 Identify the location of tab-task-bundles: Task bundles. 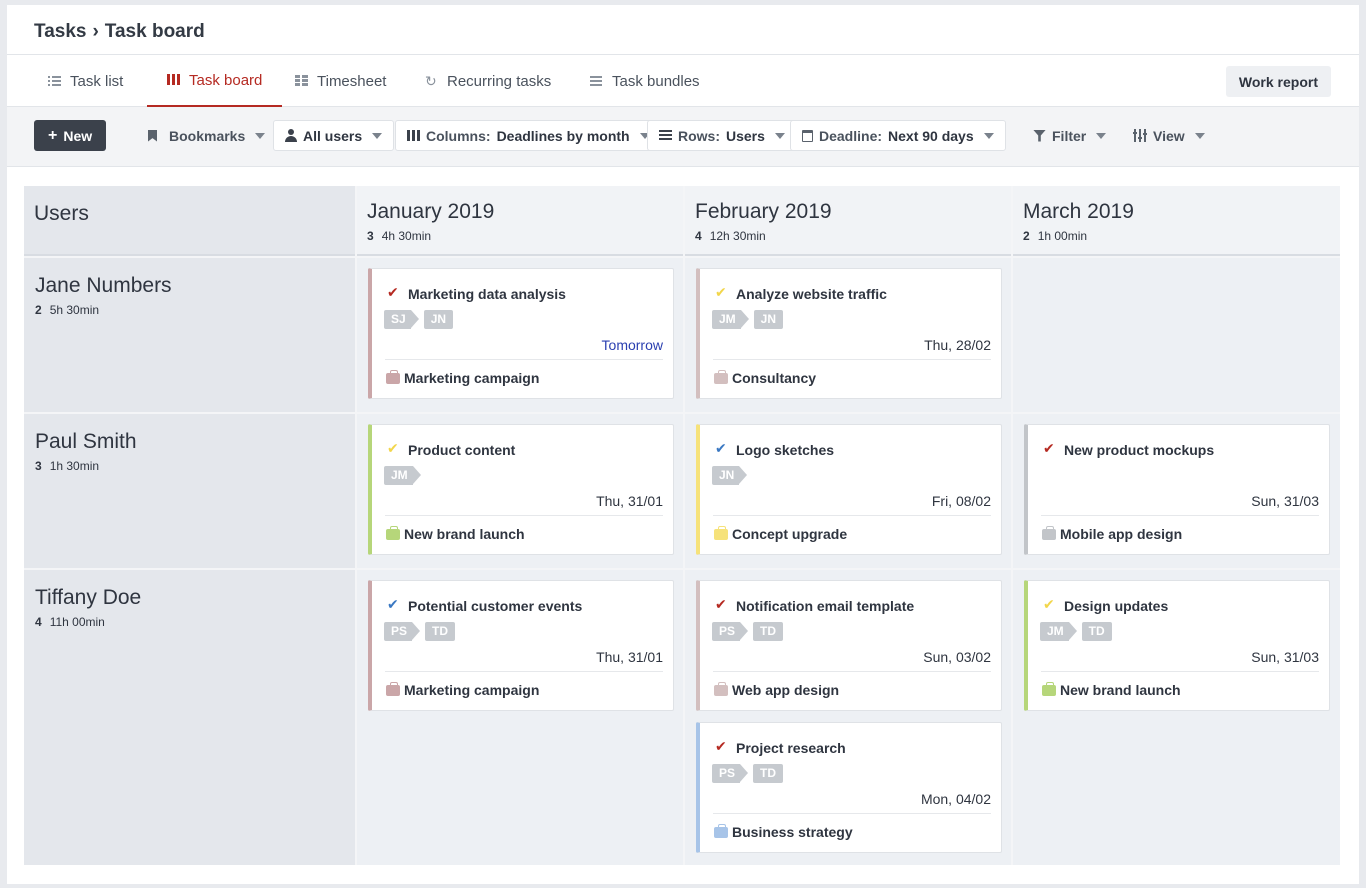
(645, 81).